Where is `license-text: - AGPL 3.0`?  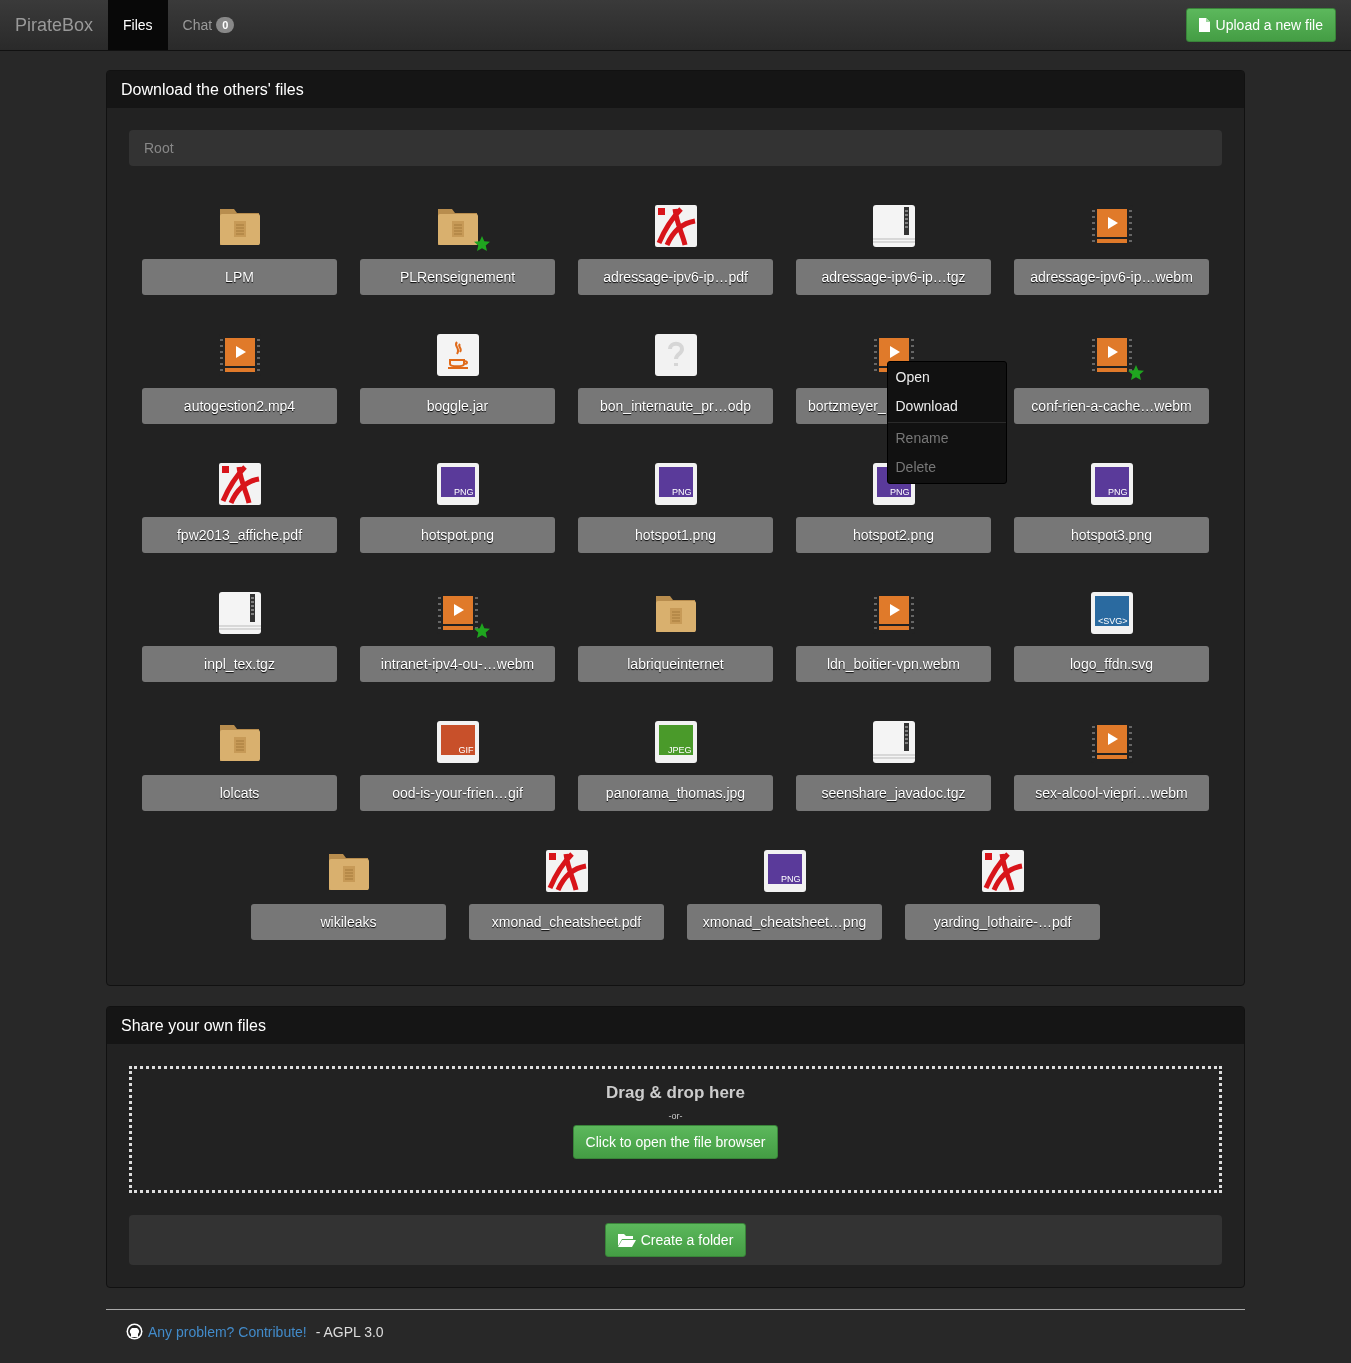
license-text: - AGPL 3.0 is located at coordinates (349, 1331).